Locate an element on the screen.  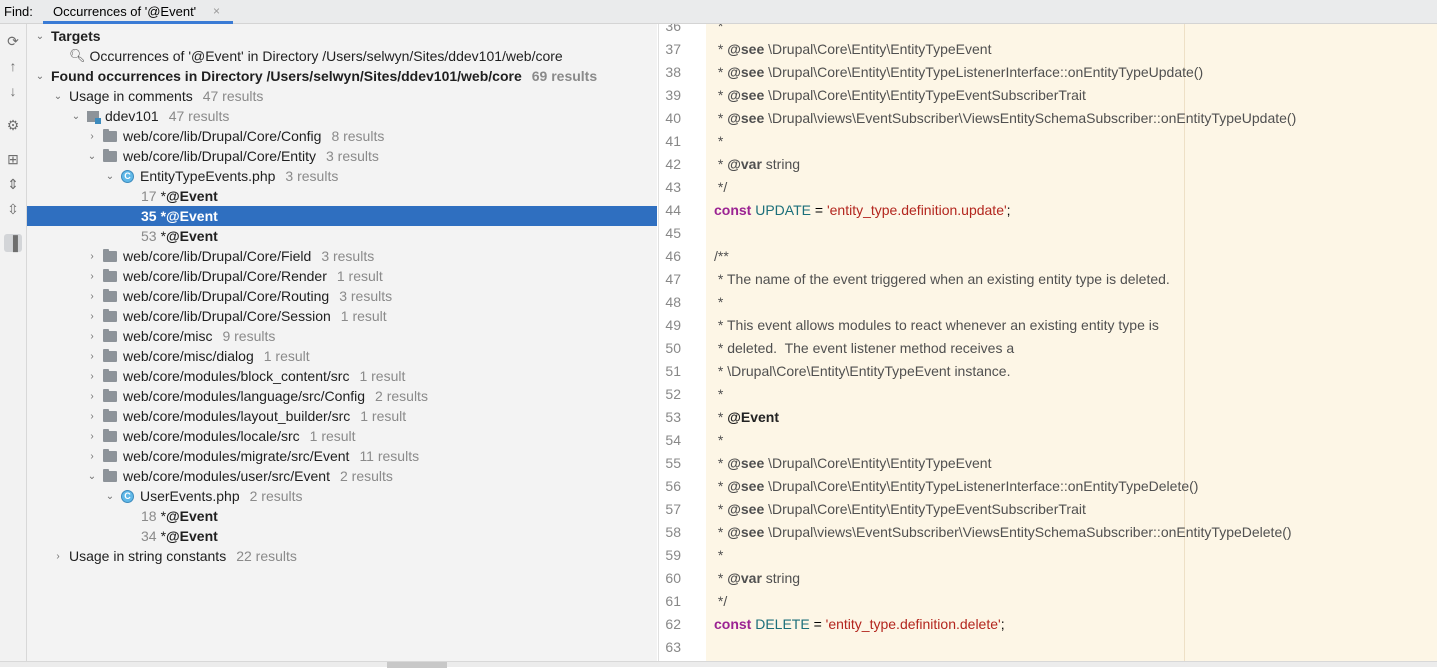
tree-folder: › web/core/lib/Drupal/Core/Render 1 result is located at coordinates (342, 276).